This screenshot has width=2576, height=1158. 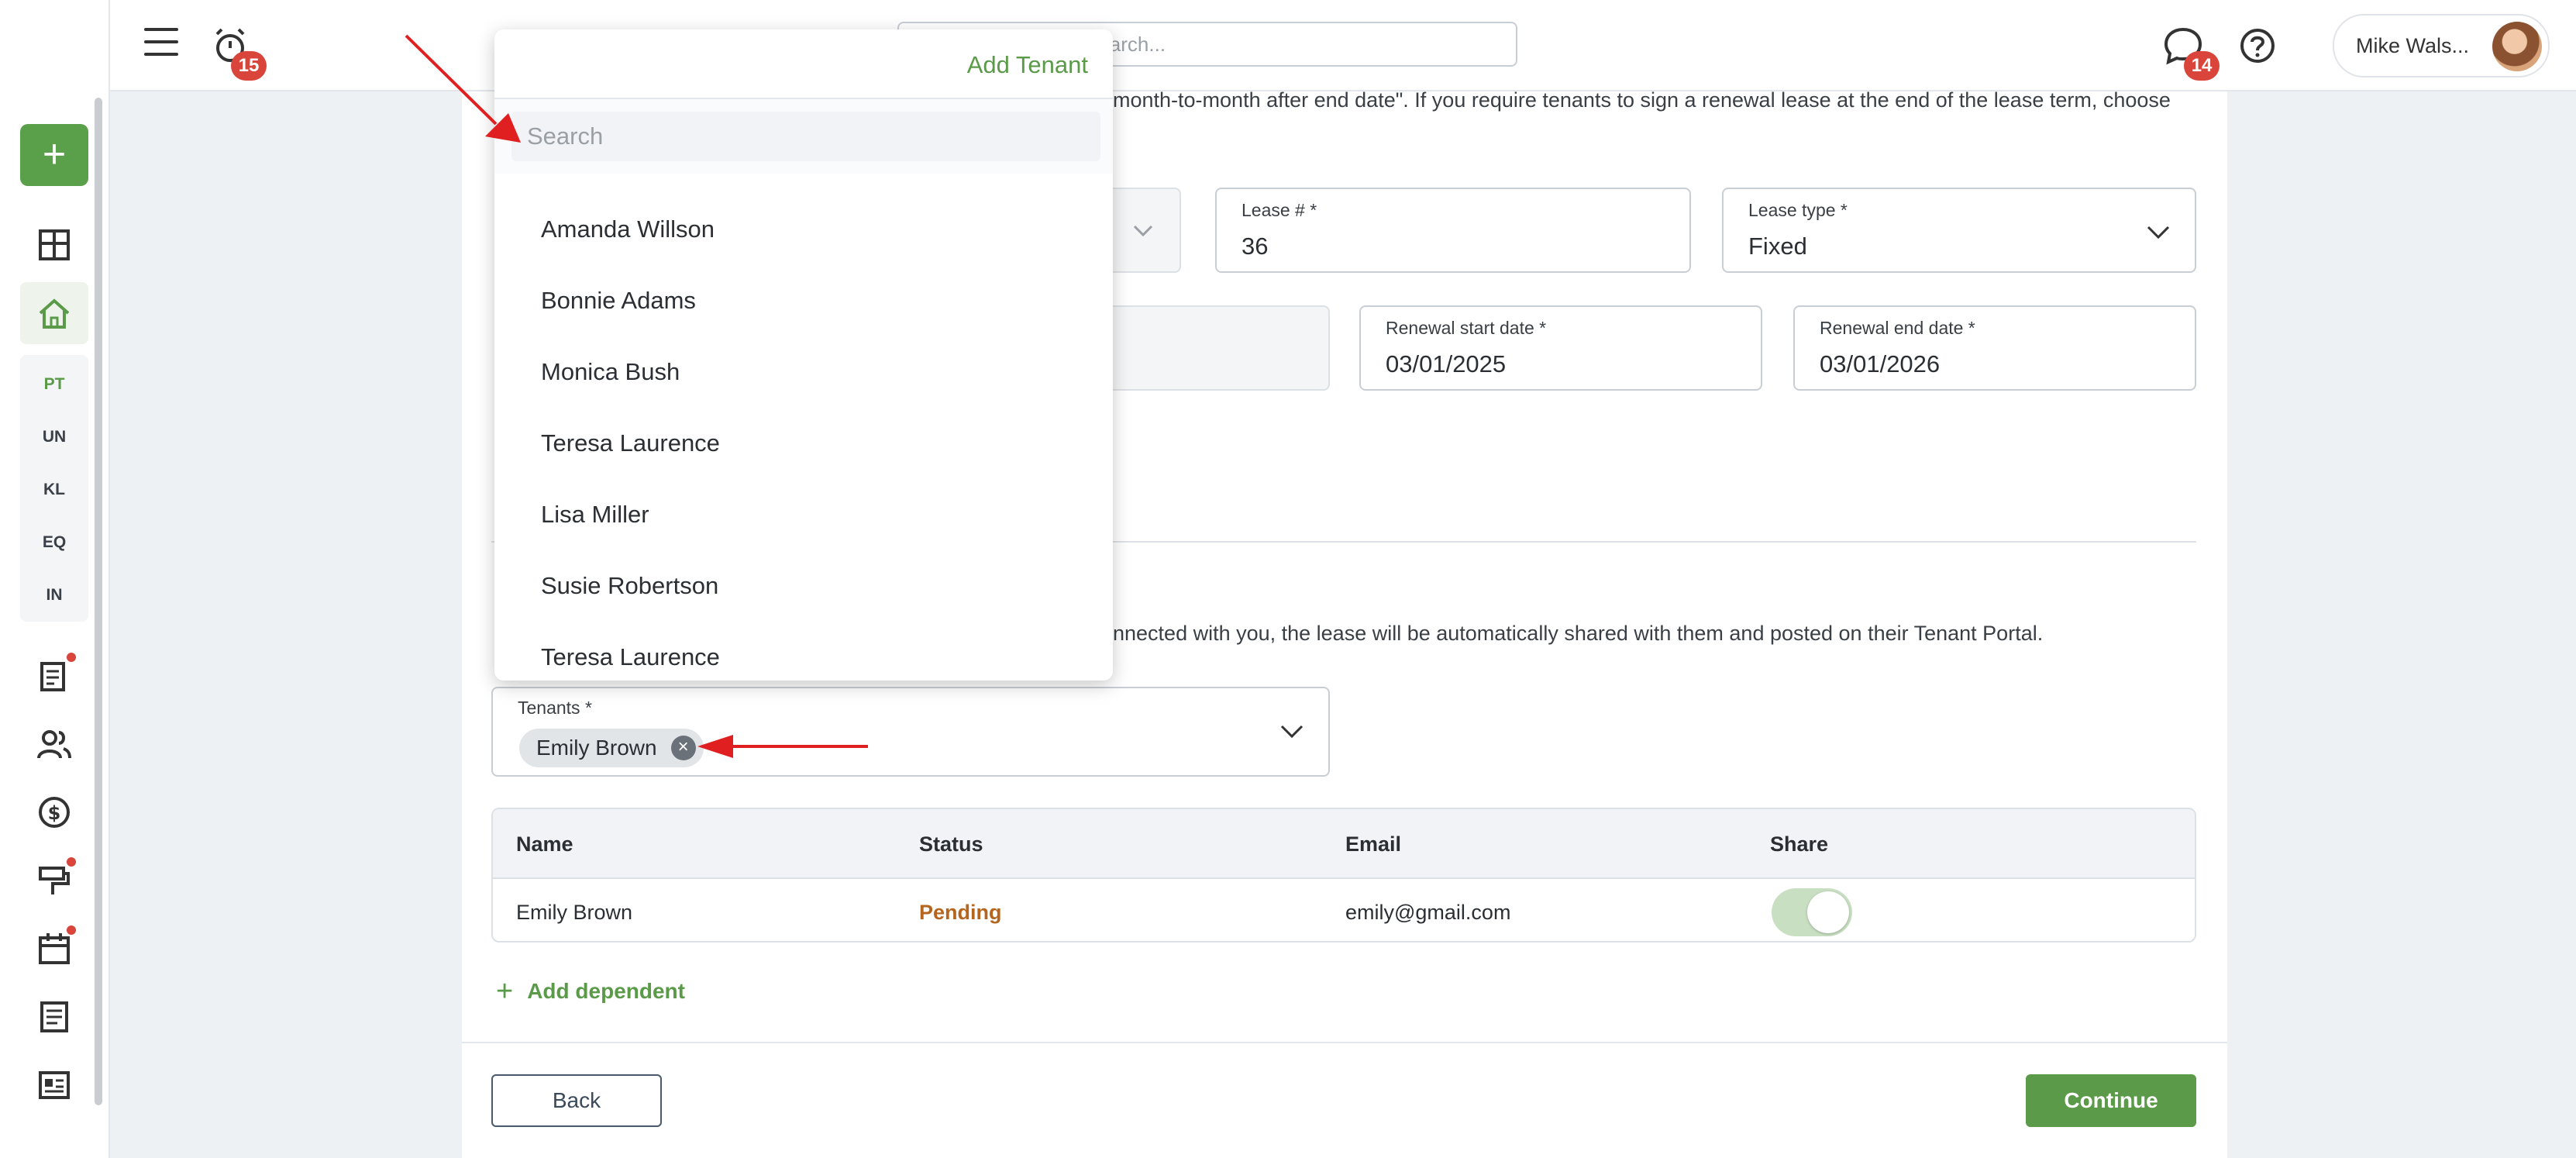 What do you see at coordinates (576, 1100) in the screenshot?
I see `back-button: Back` at bounding box center [576, 1100].